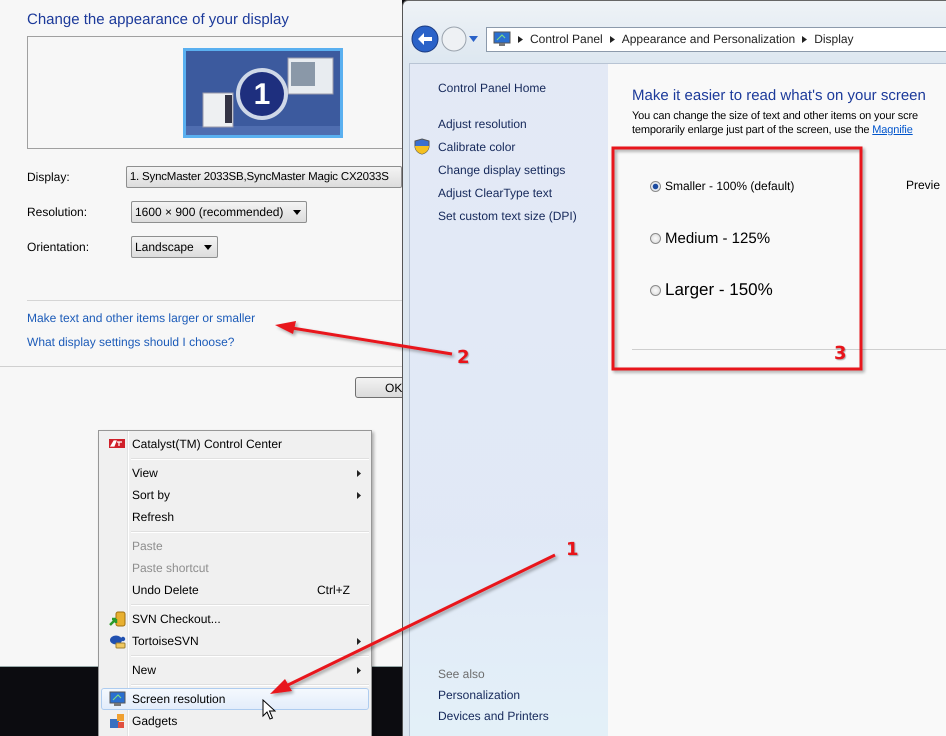  Describe the element at coordinates (235, 721) in the screenshot. I see `menu-item: Gadgets` at that location.